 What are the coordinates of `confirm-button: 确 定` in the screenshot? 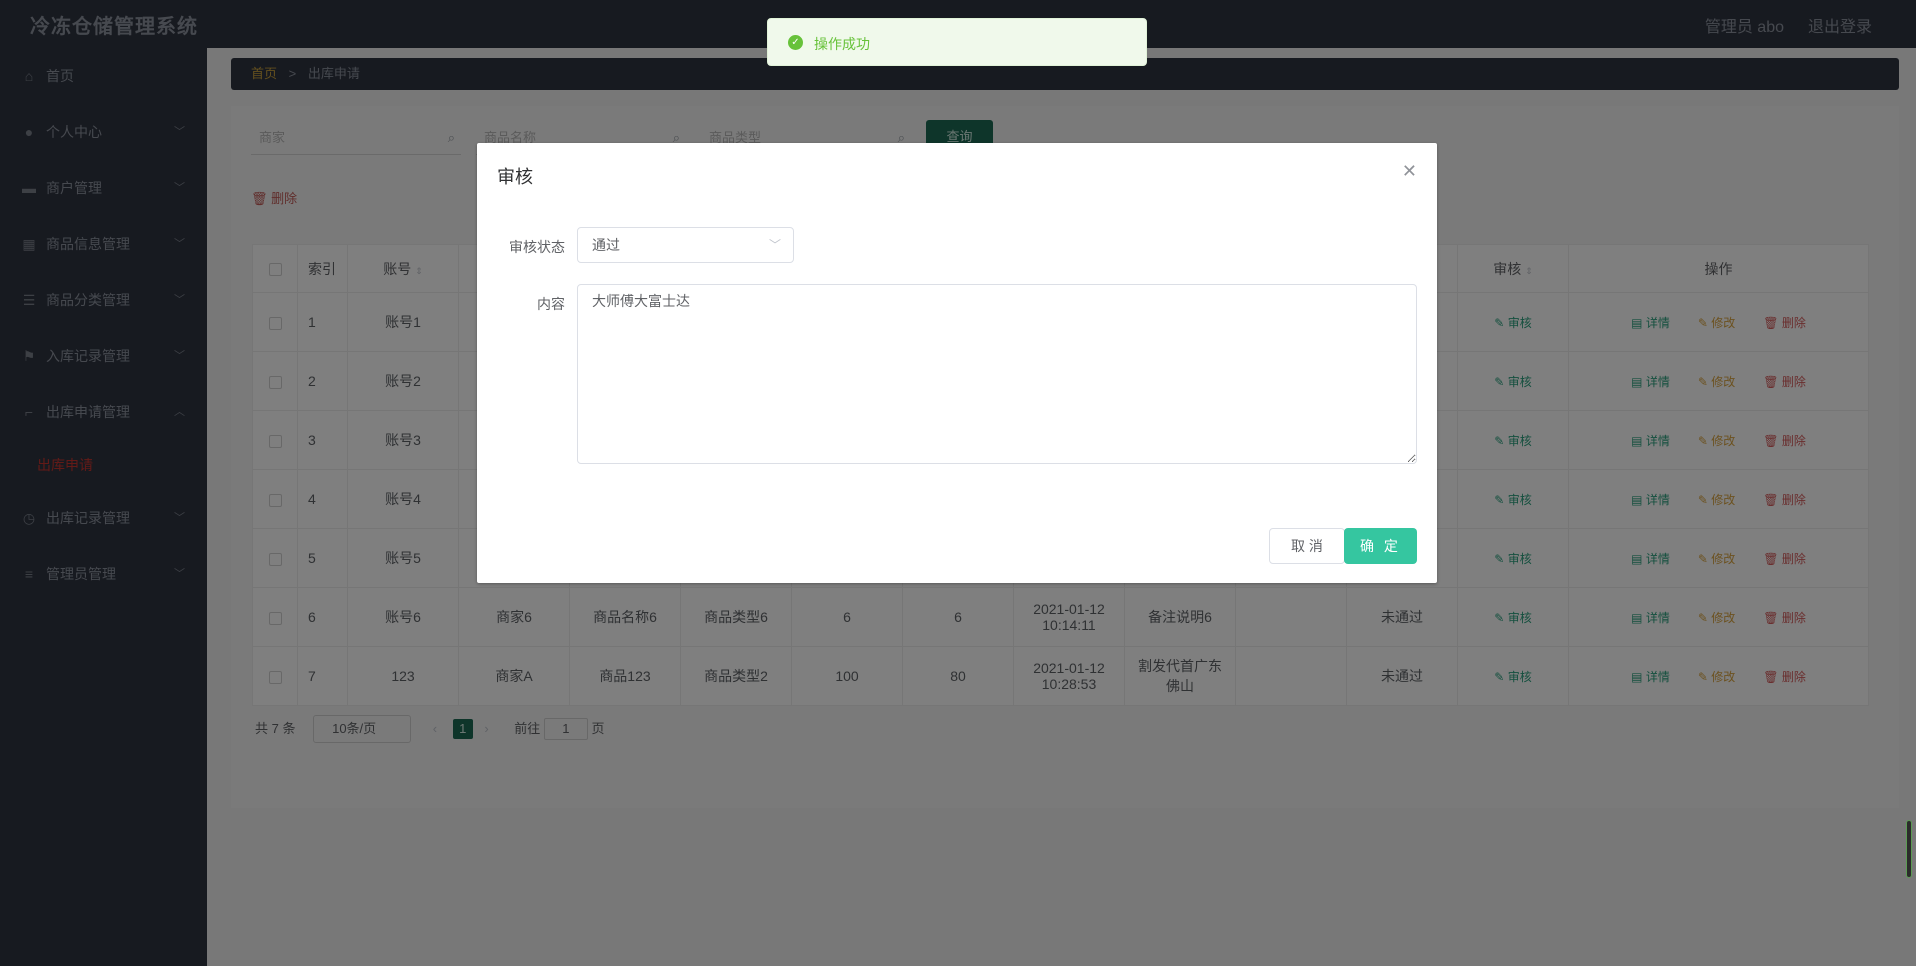 It's located at (1380, 546).